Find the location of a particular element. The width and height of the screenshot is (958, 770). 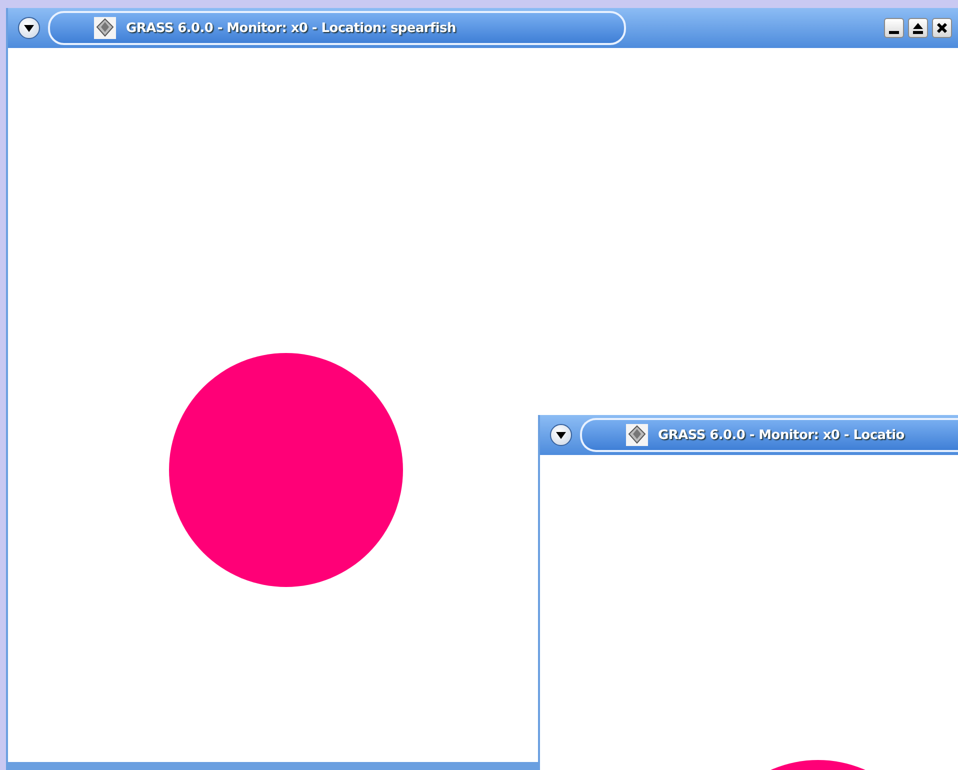

minimize-button is located at coordinates (894, 28).